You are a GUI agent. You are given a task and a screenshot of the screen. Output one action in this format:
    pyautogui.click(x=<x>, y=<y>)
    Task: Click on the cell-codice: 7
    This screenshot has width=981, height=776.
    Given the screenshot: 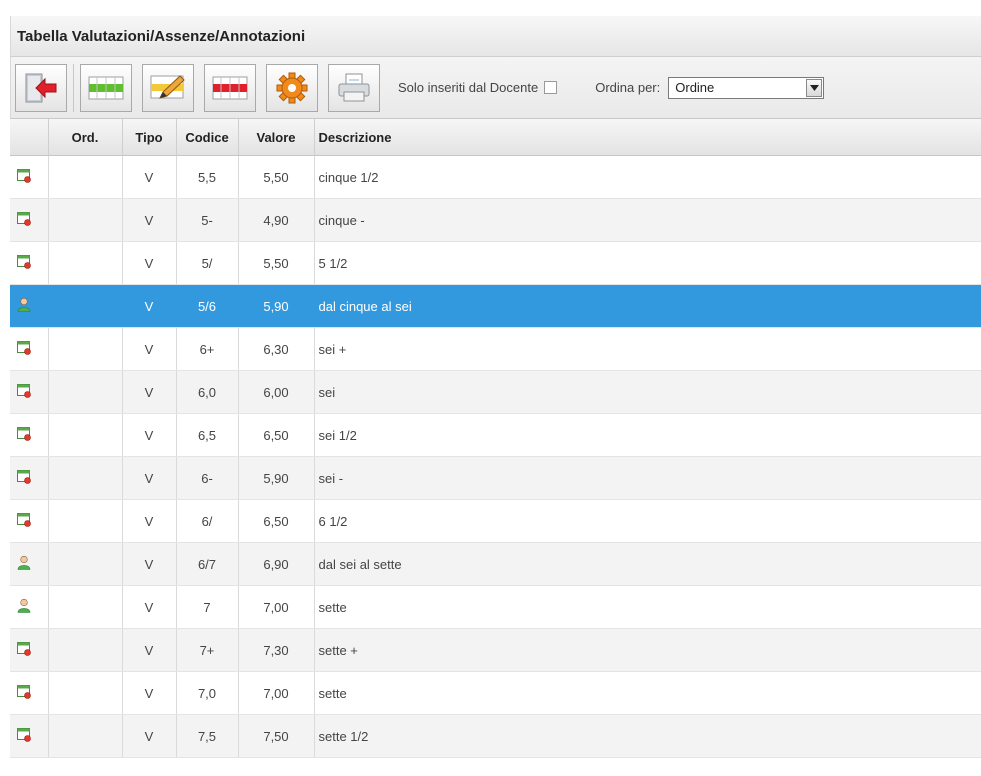 What is the action you would take?
    pyautogui.click(x=207, y=607)
    